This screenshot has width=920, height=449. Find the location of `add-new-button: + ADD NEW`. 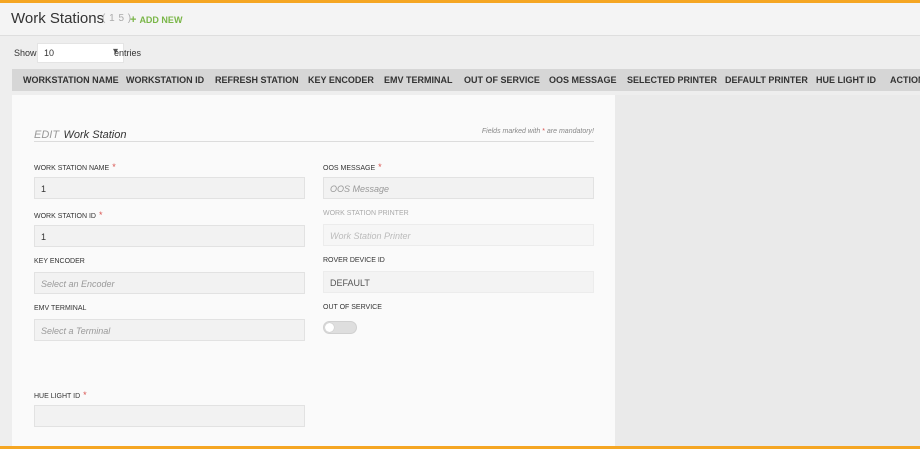

add-new-button: + ADD NEW is located at coordinates (156, 20).